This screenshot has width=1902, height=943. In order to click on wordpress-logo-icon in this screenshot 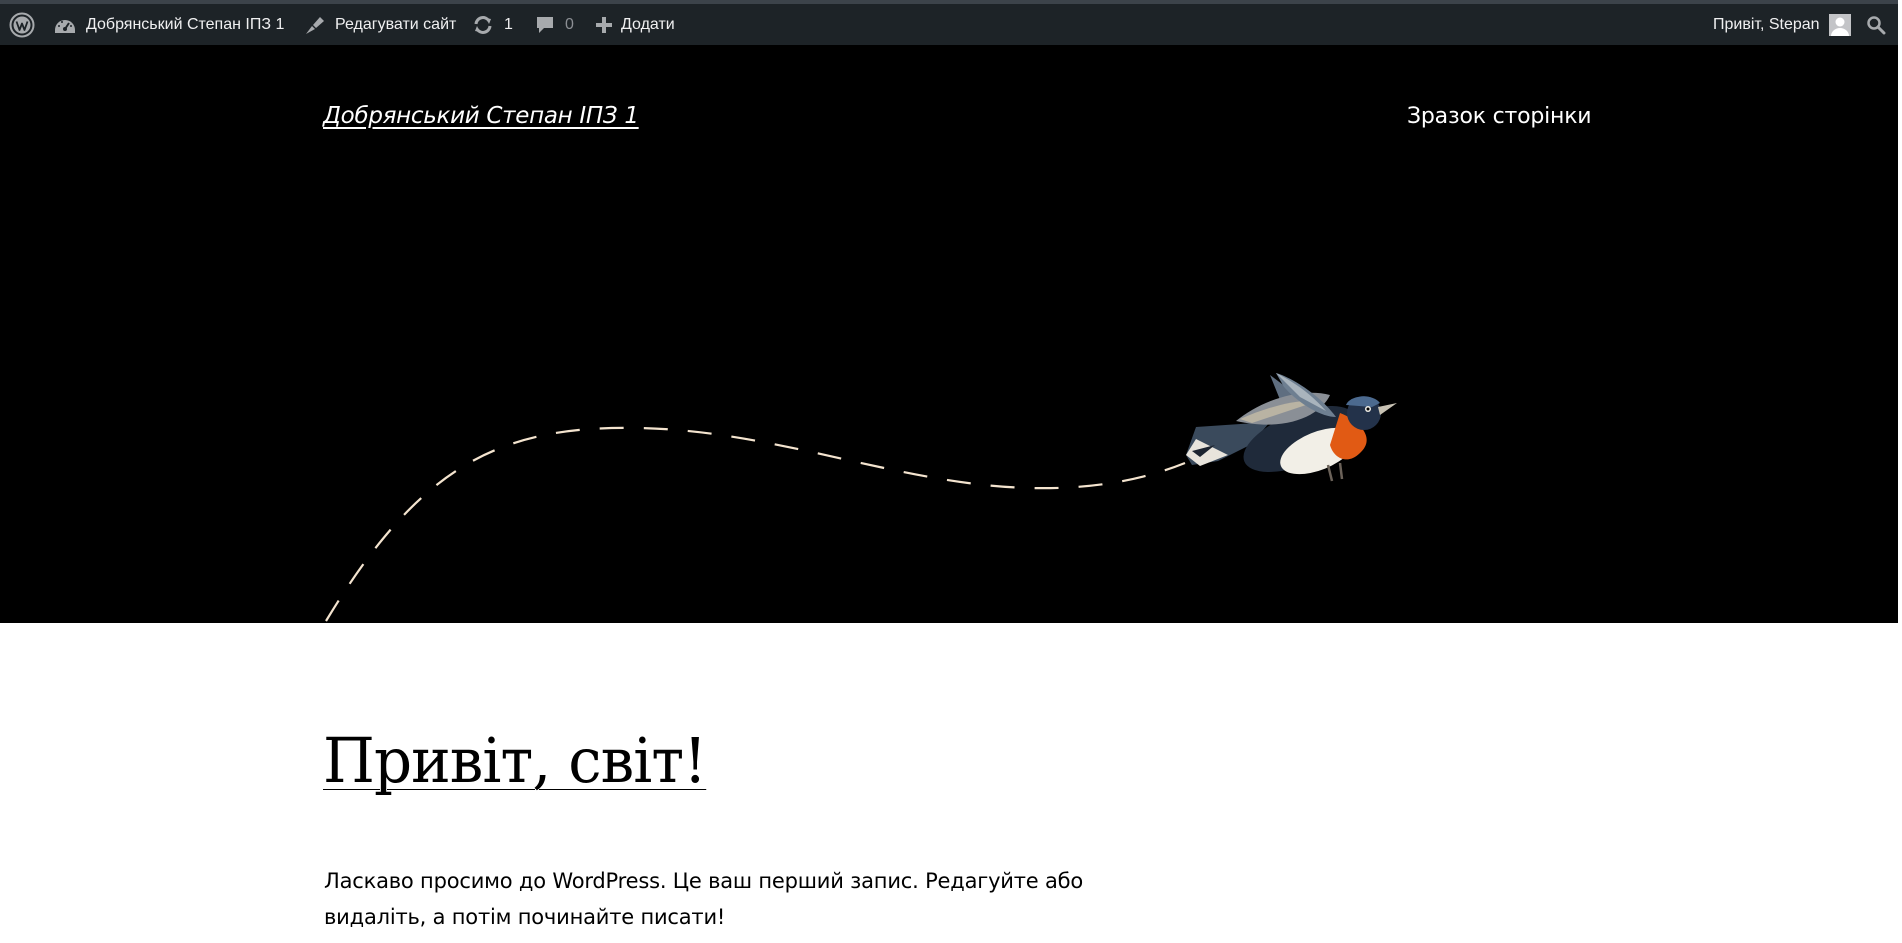, I will do `click(22, 25)`.